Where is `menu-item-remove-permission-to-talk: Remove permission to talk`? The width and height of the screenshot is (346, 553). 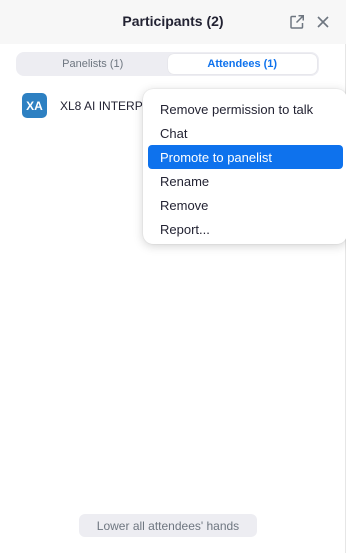
menu-item-remove-permission-to-talk: Remove permission to talk is located at coordinates (245, 109).